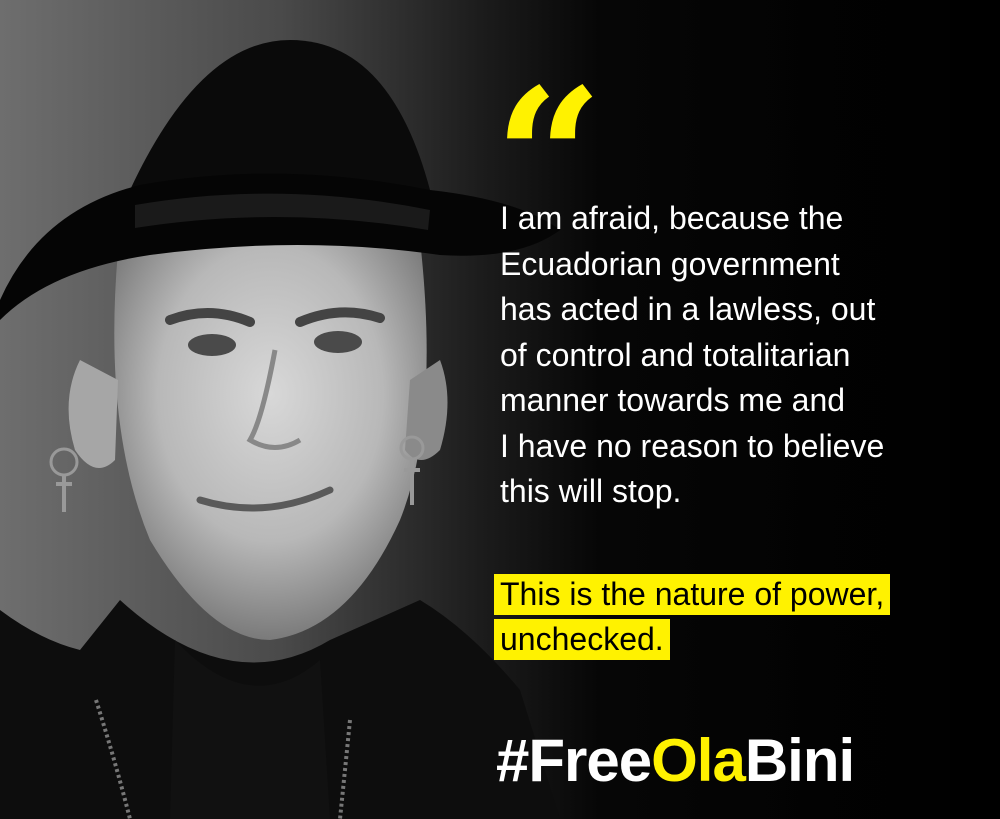  I want to click on hashtag-part-free: #Free, so click(574, 760).